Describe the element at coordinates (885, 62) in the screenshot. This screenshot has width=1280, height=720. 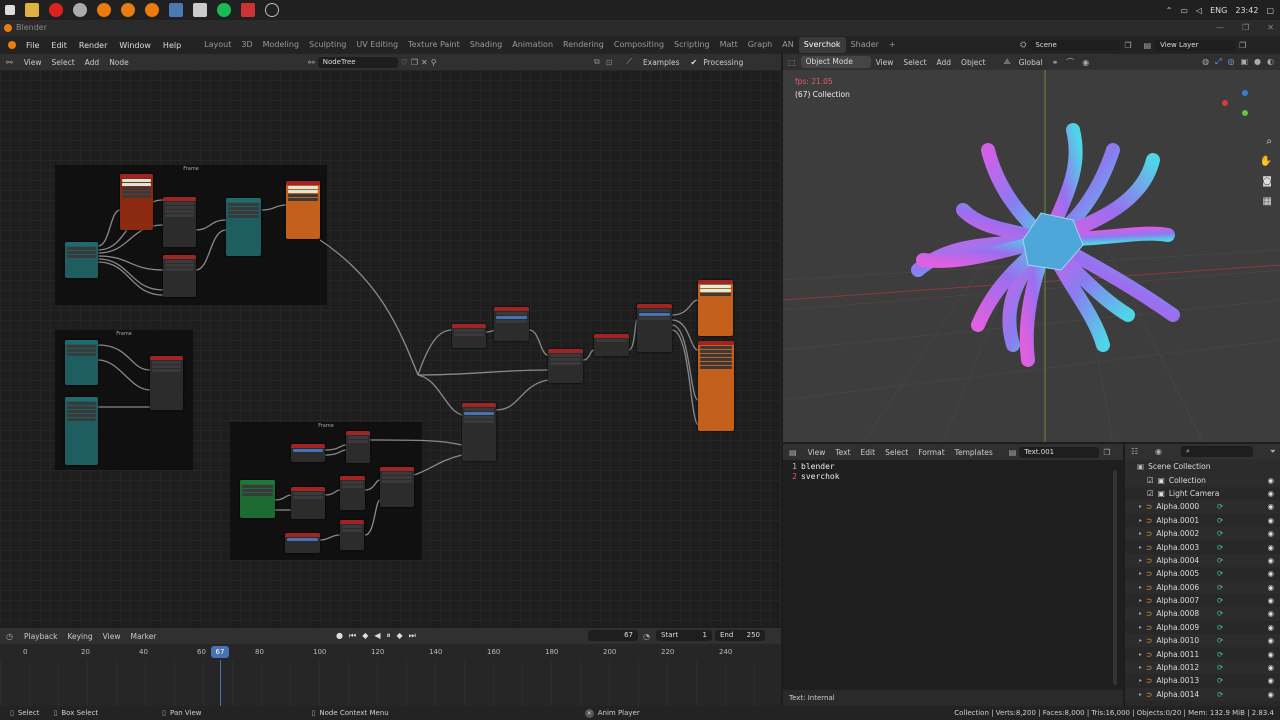
I see `vp-menu-view: View` at that location.